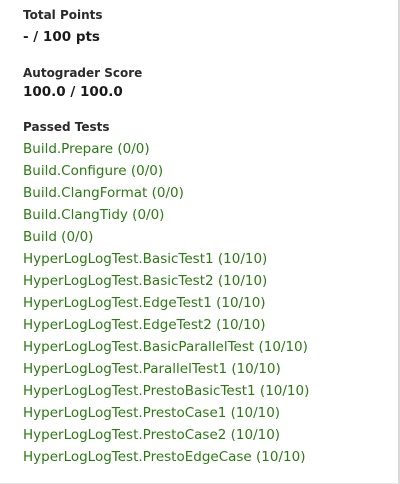 The width and height of the screenshot is (400, 484). I want to click on passed-test-item: Build (0/0), so click(58, 237).